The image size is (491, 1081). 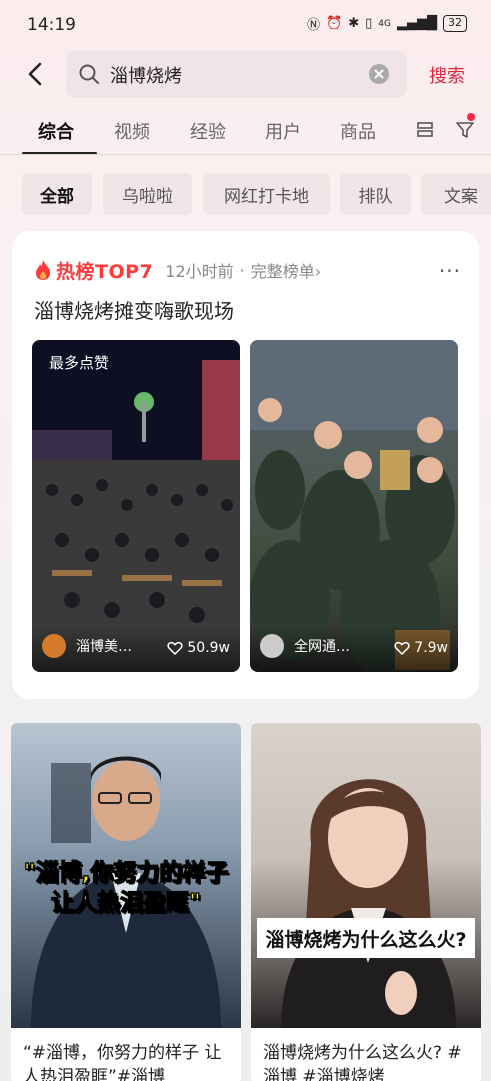 I want to click on filter-chips: 全部 乌啦啦 网红打卡地 排队 文案, so click(x=245, y=194).